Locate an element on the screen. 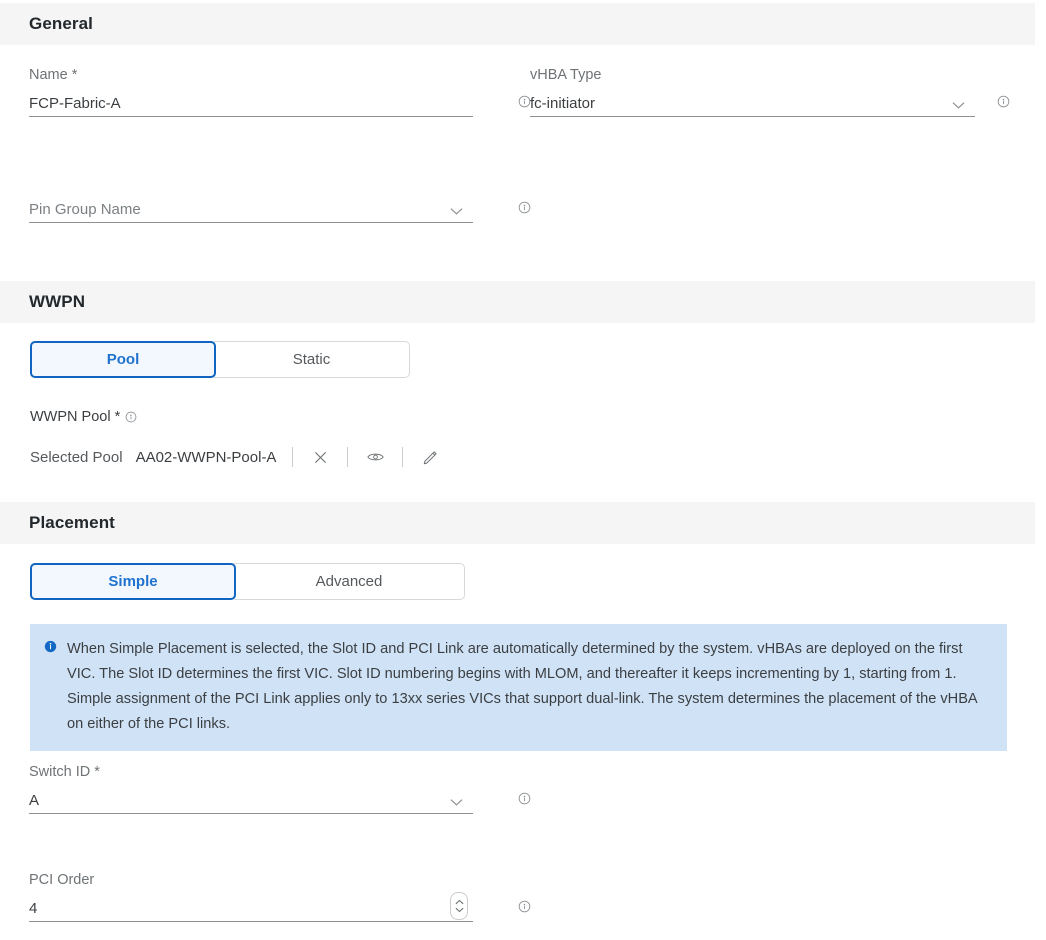 The height and width of the screenshot is (940, 1046). field-label-switch-id: Switch ID * is located at coordinates (64, 772).